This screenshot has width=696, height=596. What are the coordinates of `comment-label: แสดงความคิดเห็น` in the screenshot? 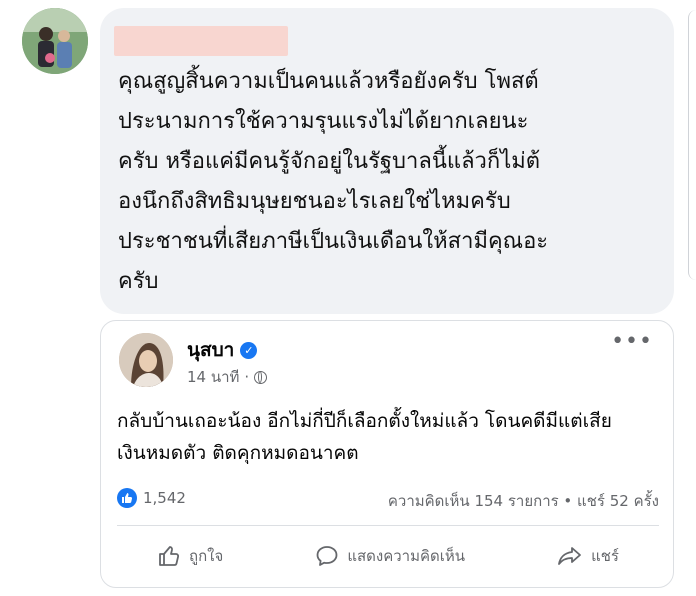 It's located at (406, 556).